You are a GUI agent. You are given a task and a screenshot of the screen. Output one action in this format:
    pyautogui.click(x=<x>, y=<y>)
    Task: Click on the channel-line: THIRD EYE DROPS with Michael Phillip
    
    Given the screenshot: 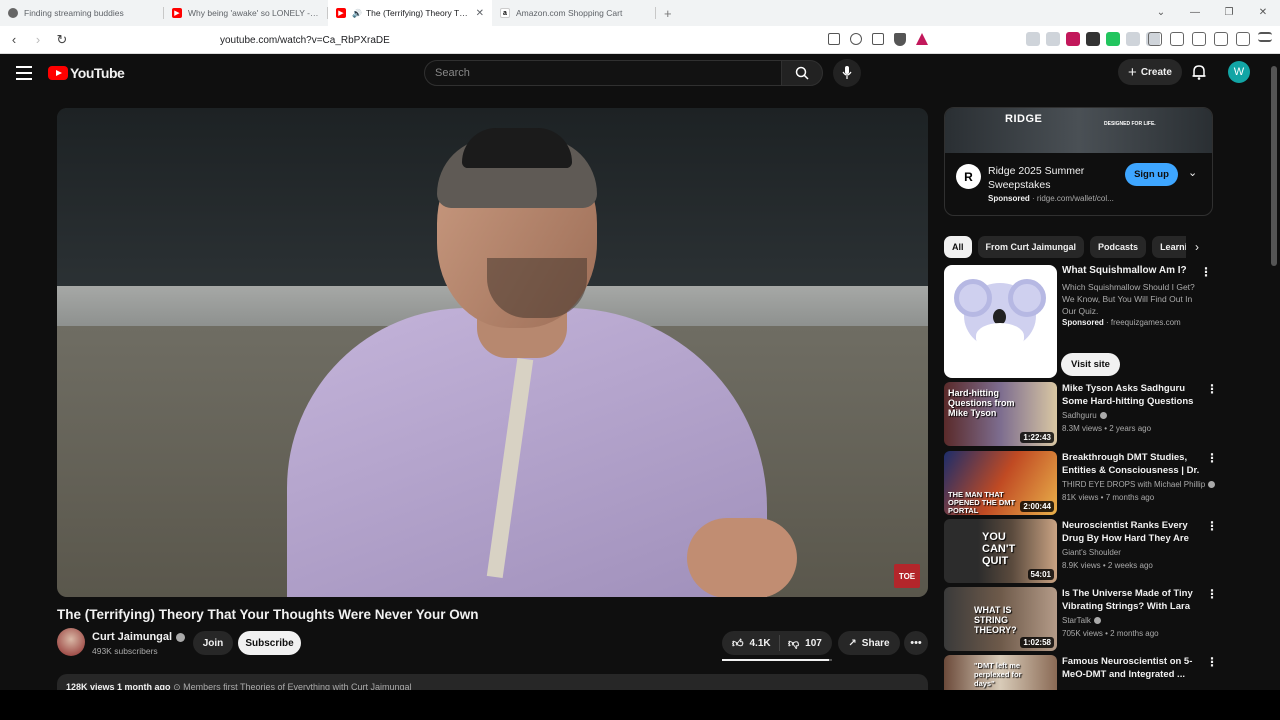 What is the action you would take?
    pyautogui.click(x=1139, y=484)
    